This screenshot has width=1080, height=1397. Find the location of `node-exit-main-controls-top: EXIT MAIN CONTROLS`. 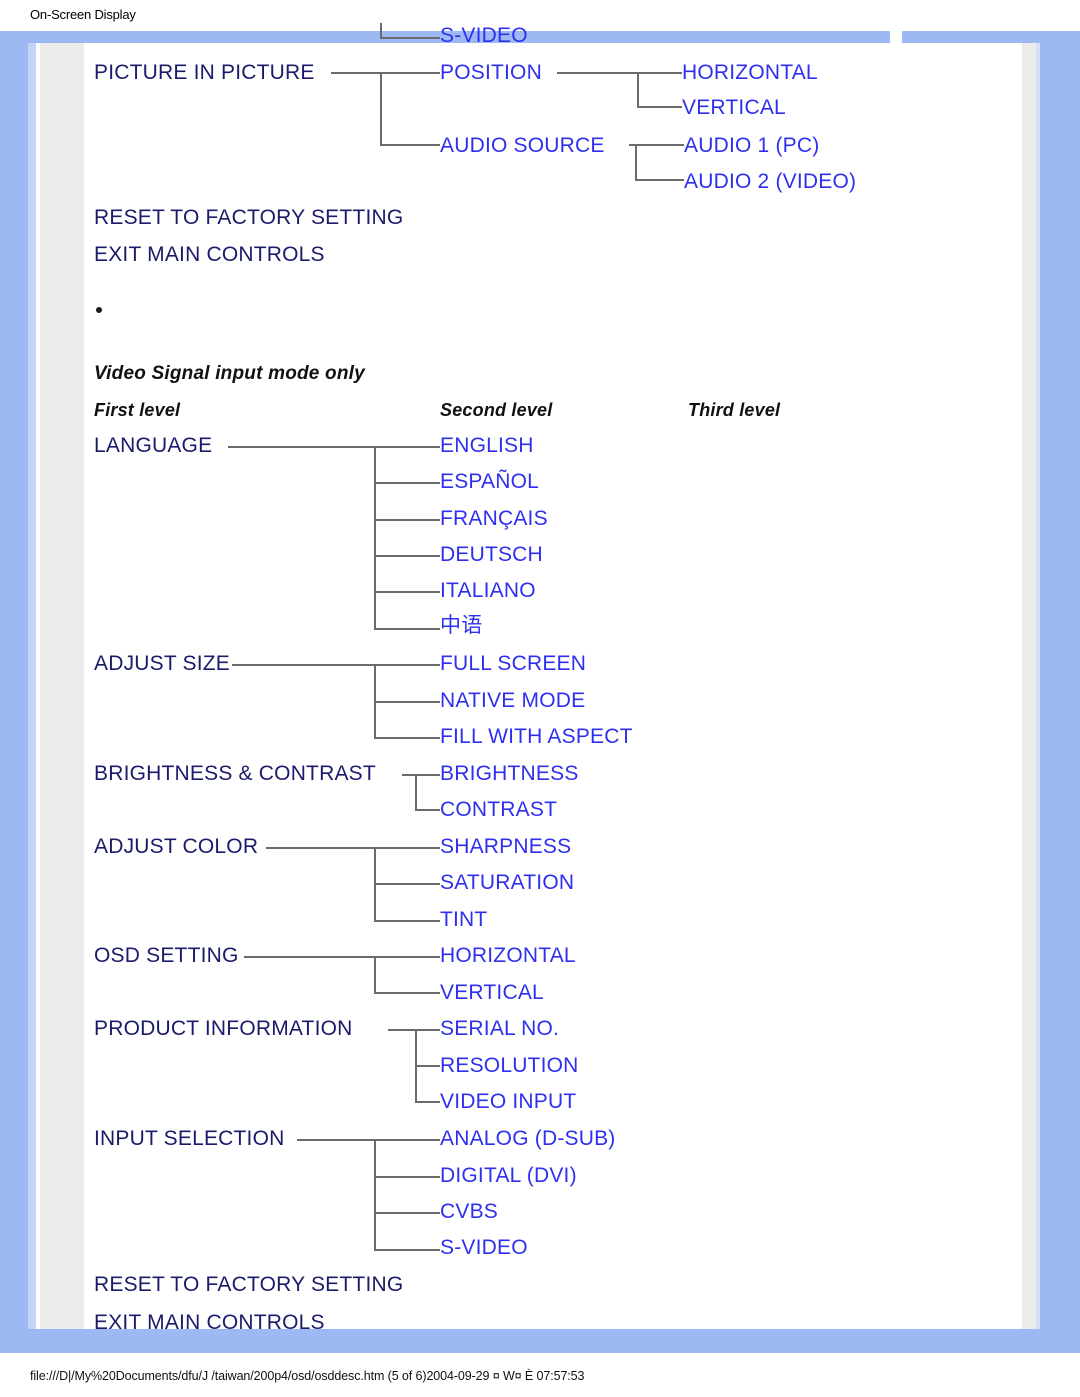

node-exit-main-controls-top: EXIT MAIN CONTROLS is located at coordinates (209, 254).